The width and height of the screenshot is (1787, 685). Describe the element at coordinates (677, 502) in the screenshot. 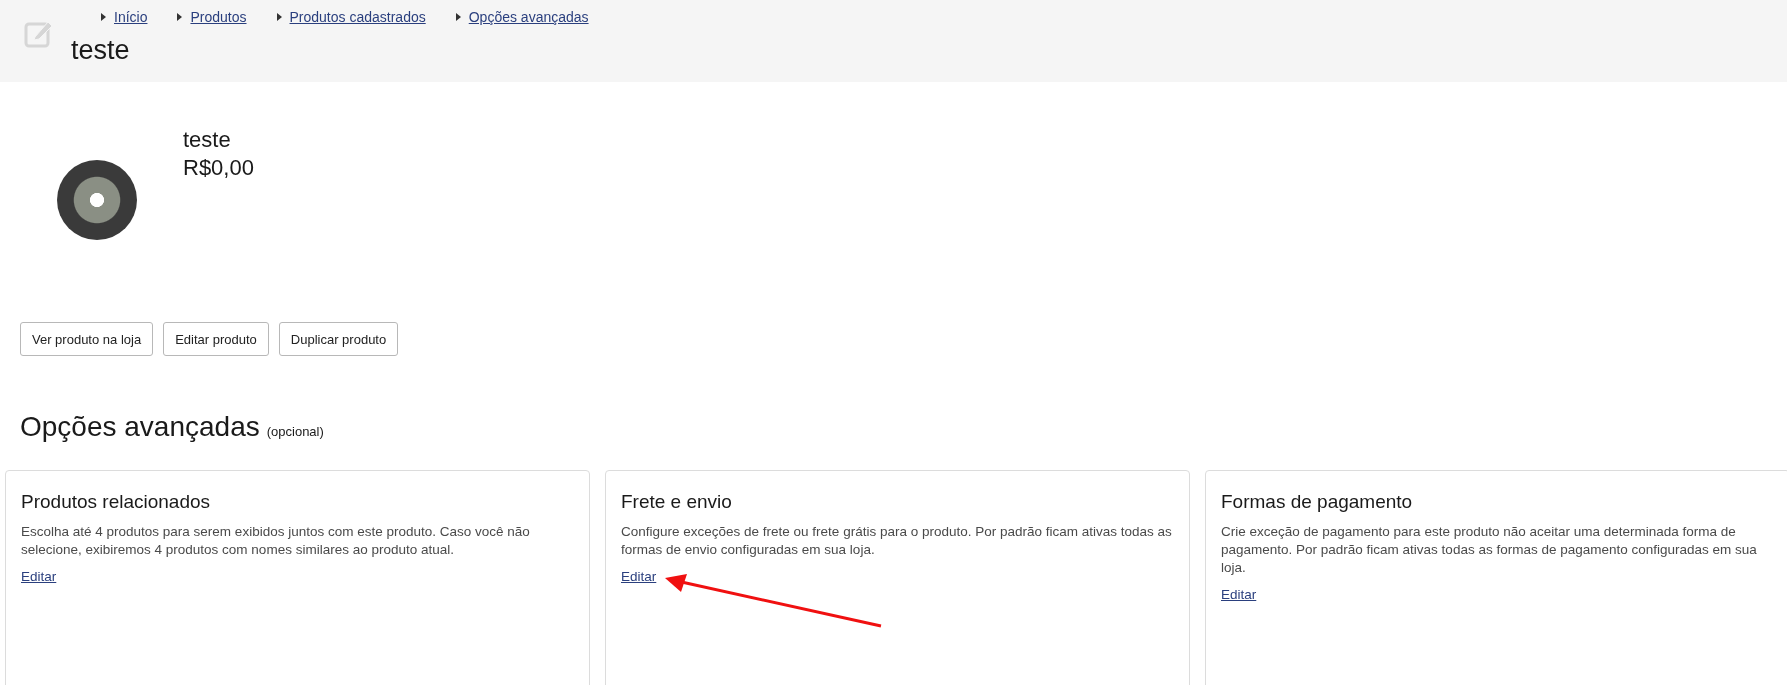

I see `card-title: Frete e envio` at that location.